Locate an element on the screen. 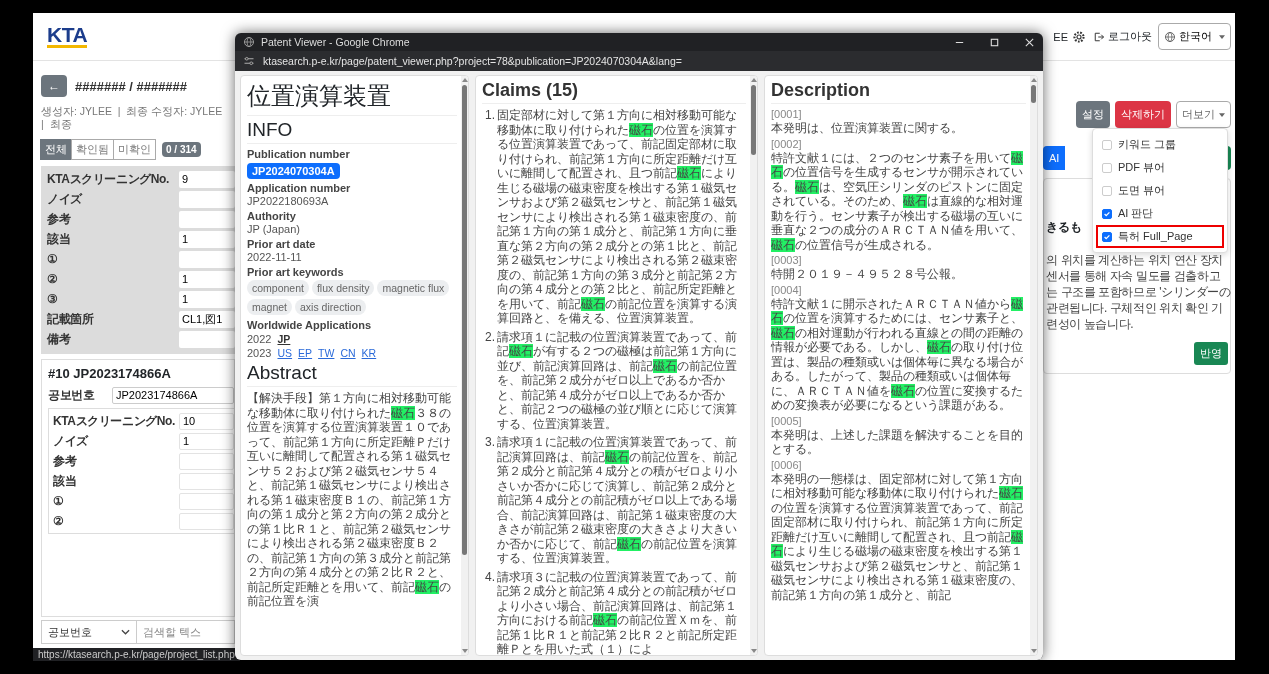 The height and width of the screenshot is (674, 1269). info-label: Worldwide Applications is located at coordinates (310, 325).